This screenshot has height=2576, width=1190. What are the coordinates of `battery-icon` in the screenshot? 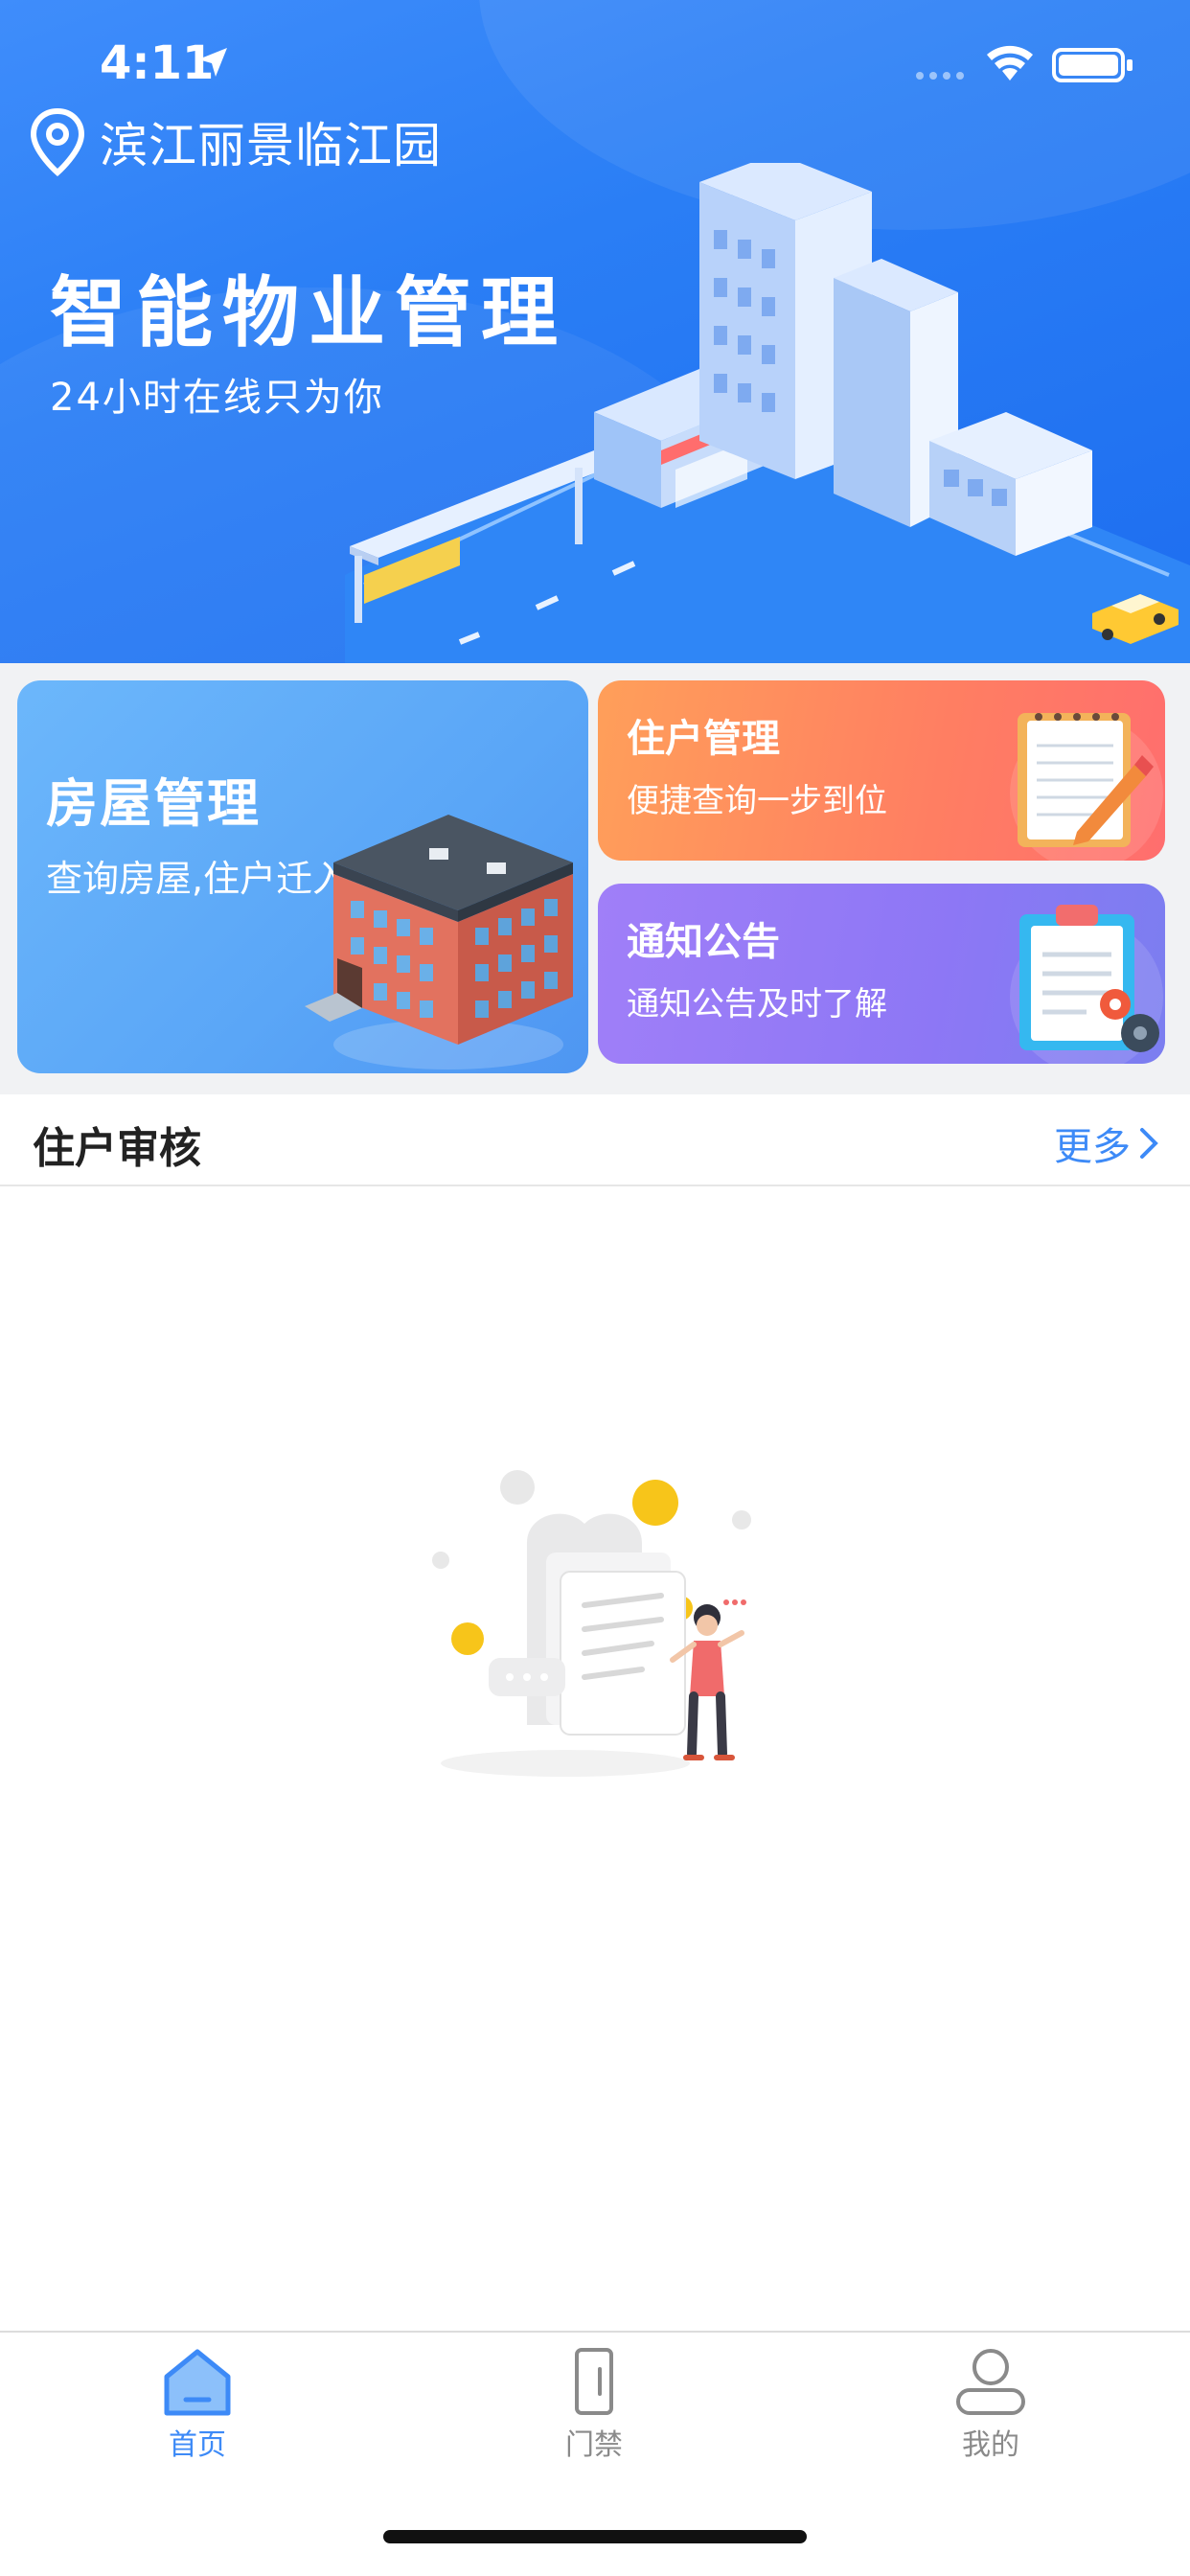 It's located at (1093, 65).